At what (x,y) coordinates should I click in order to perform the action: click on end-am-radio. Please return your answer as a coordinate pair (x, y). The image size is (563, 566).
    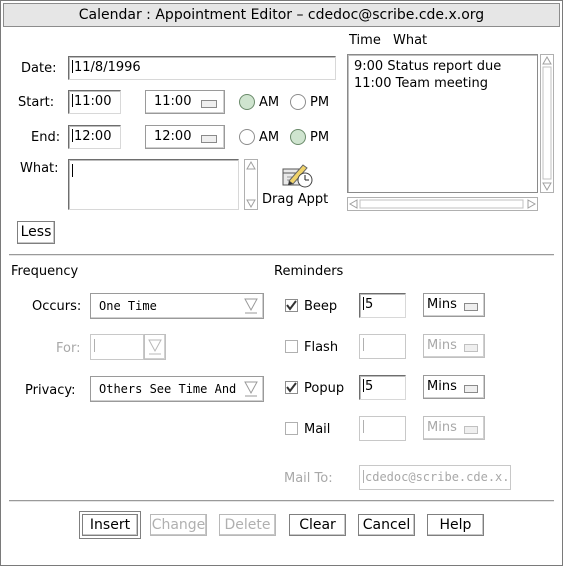
    Looking at the image, I should click on (247, 137).